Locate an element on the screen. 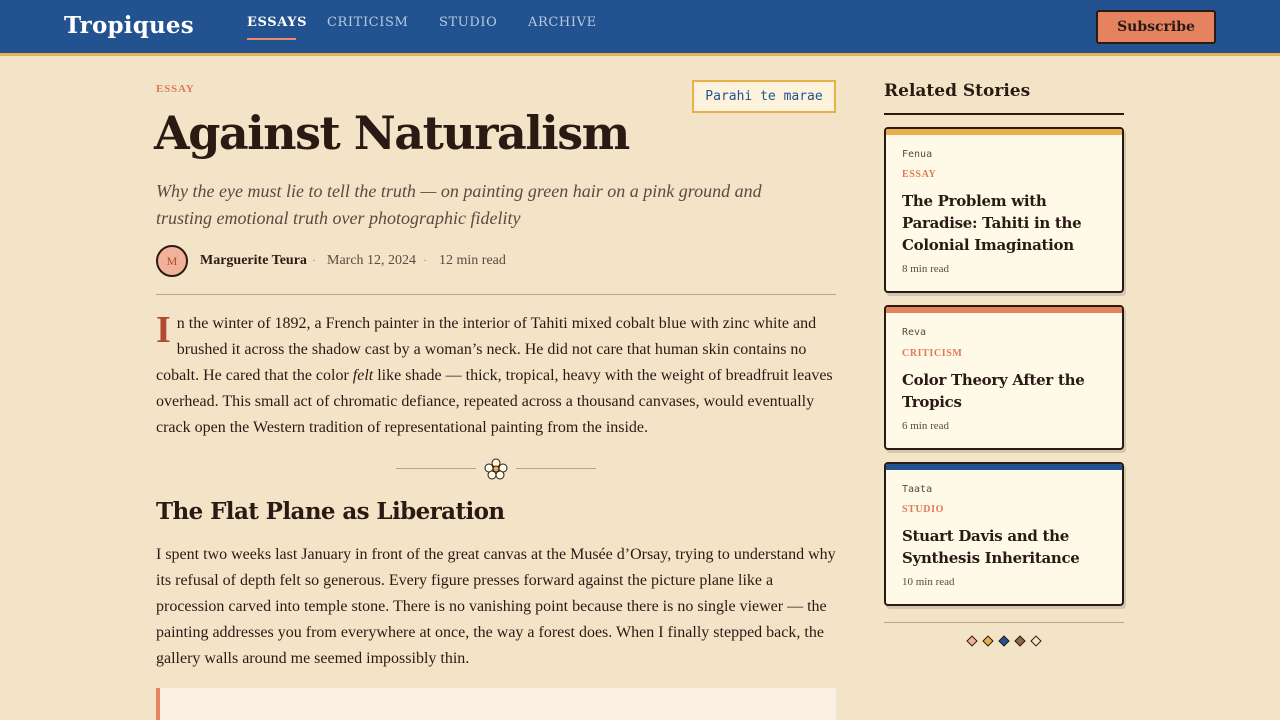 This screenshot has height=720, width=1280. sidebar-bottom-divider is located at coordinates (1004, 622).